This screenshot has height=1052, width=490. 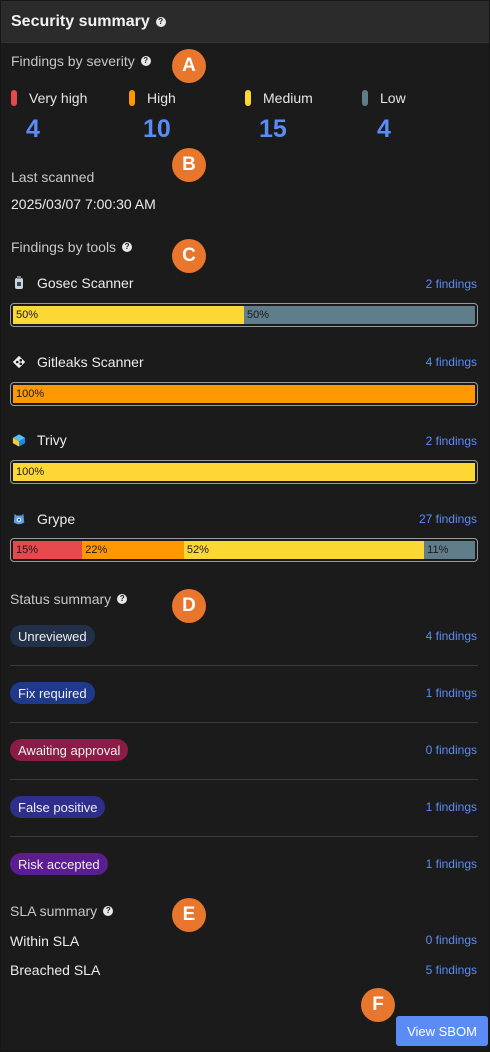 I want to click on low-swatch, so click(x=365, y=98).